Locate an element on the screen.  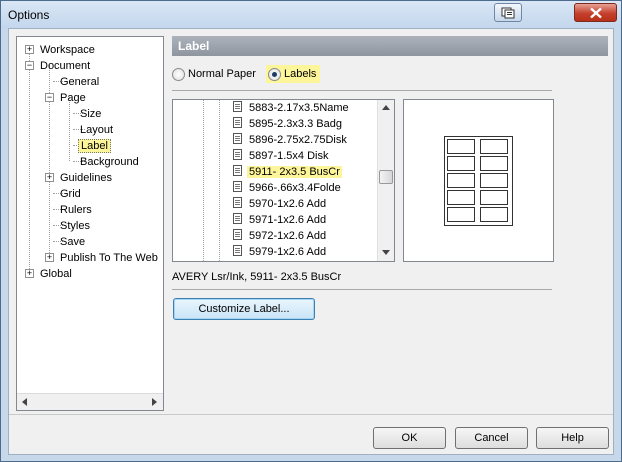
tree-item-guidelines: Guidelines is located at coordinates (86, 178).